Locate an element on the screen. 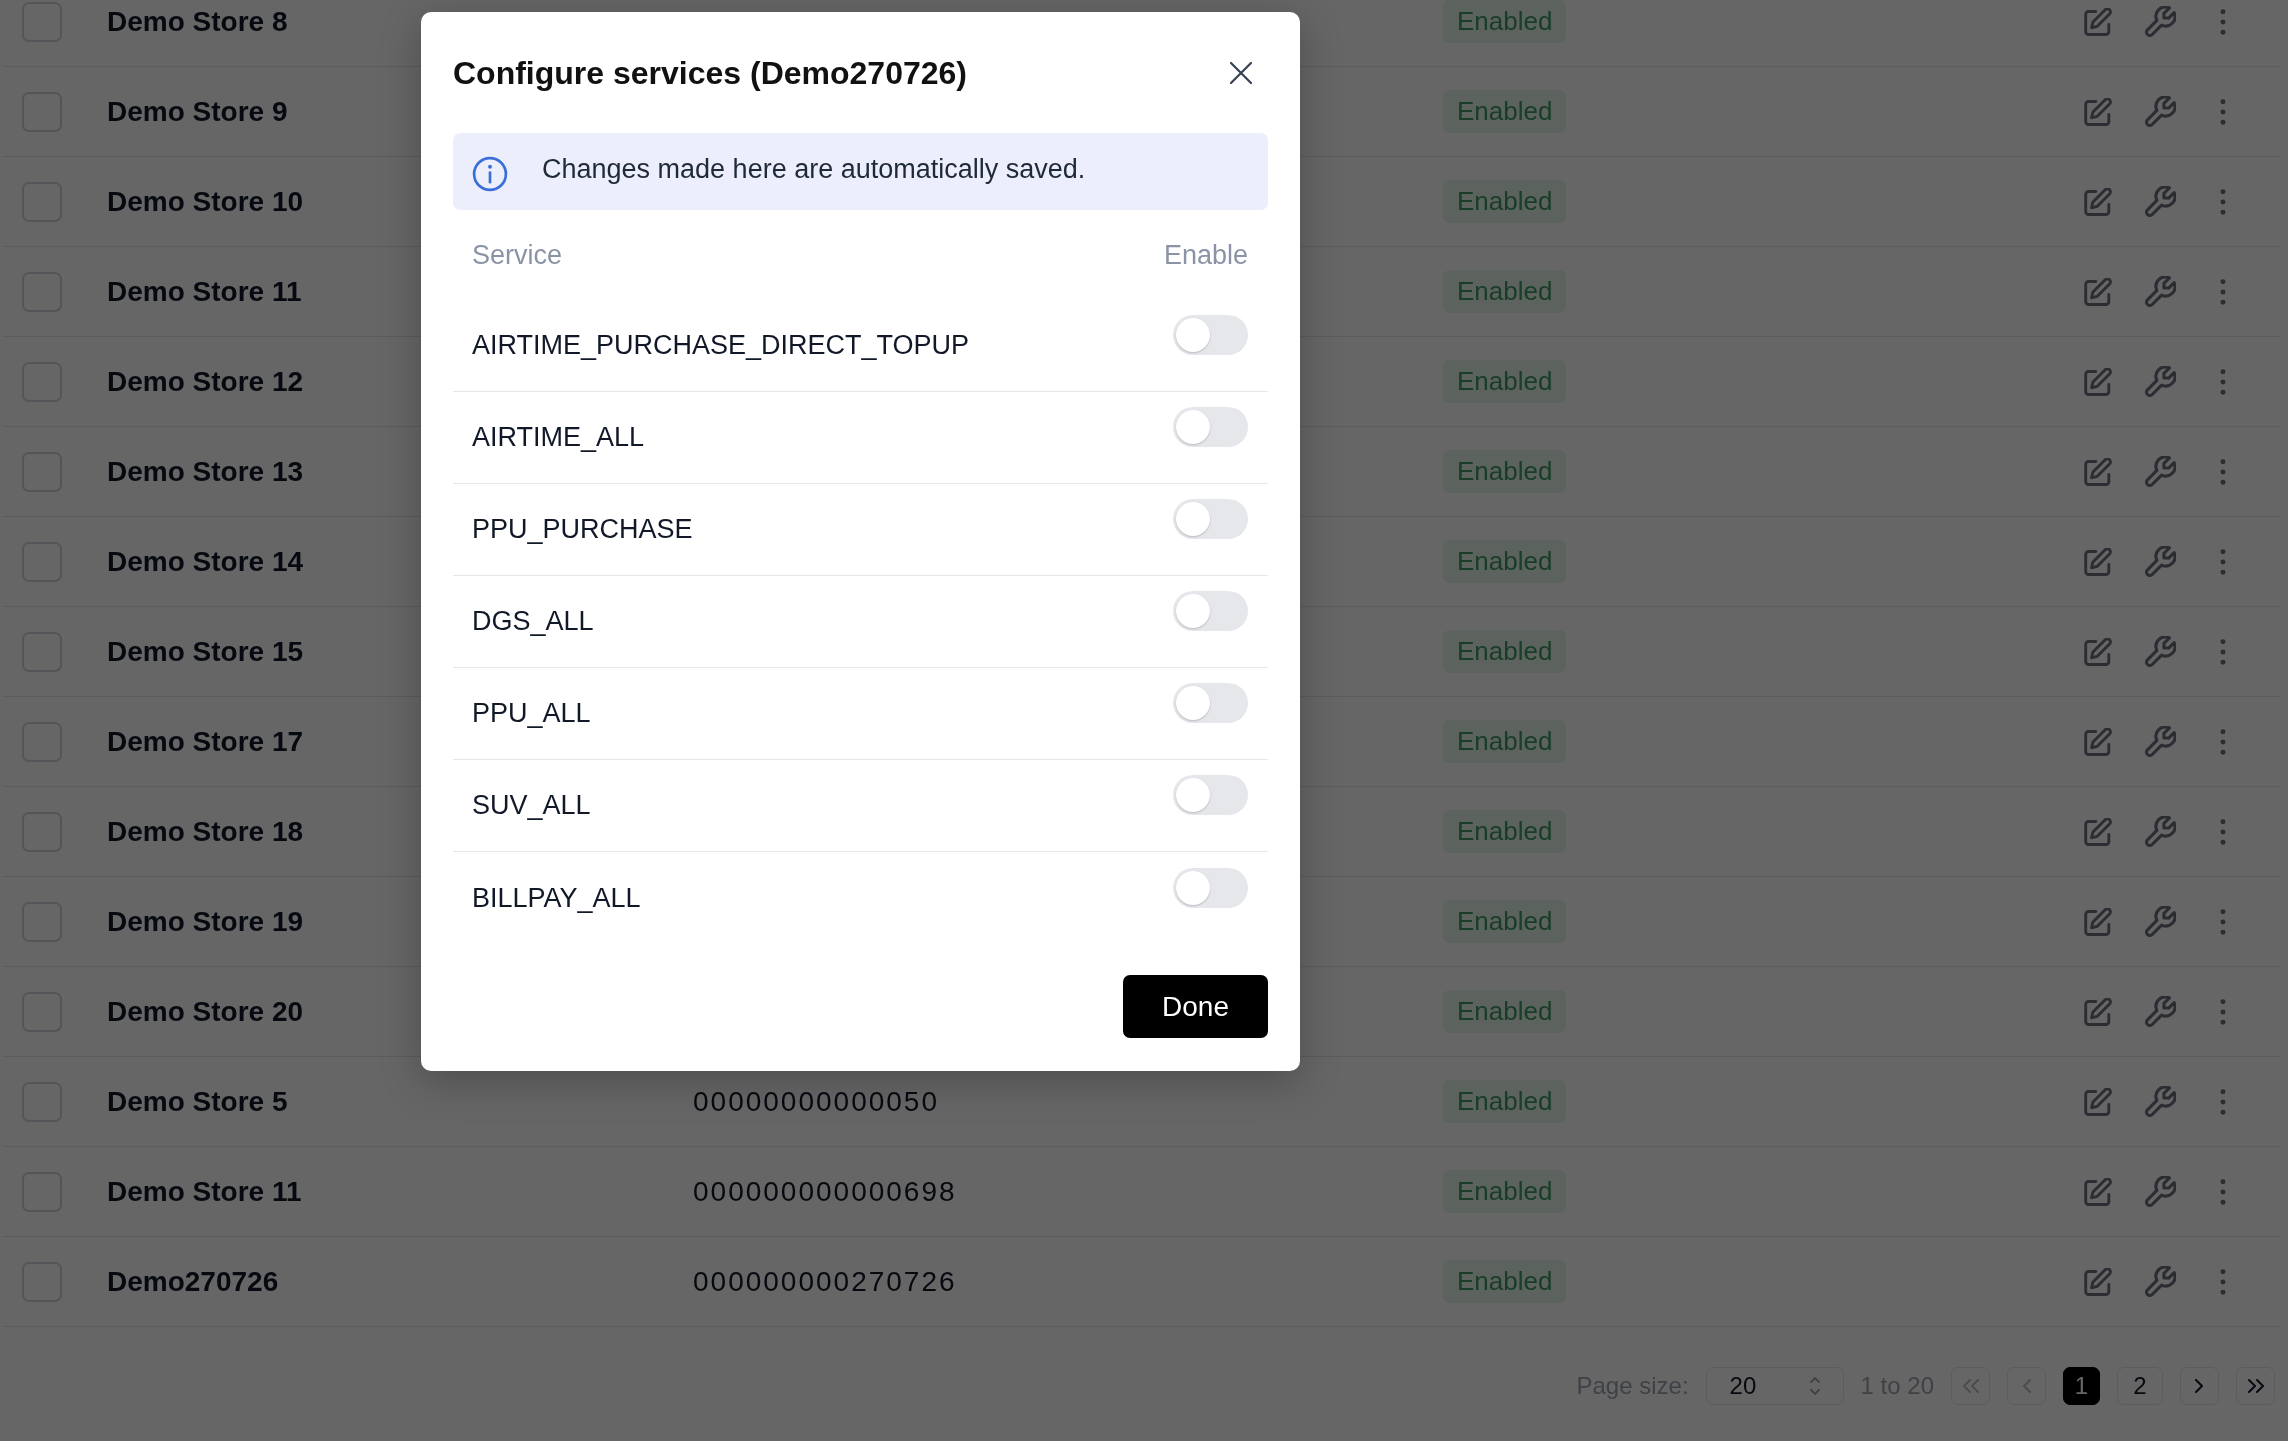 The width and height of the screenshot is (2288, 1441). close-icon is located at coordinates (1241, 73).